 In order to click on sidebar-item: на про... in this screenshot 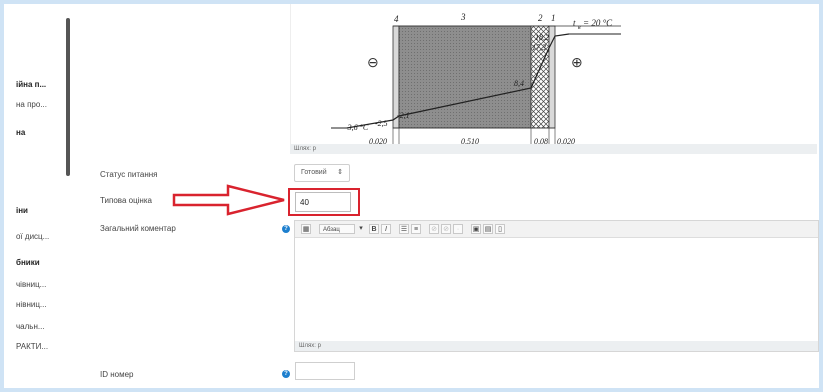, I will do `click(31, 104)`.